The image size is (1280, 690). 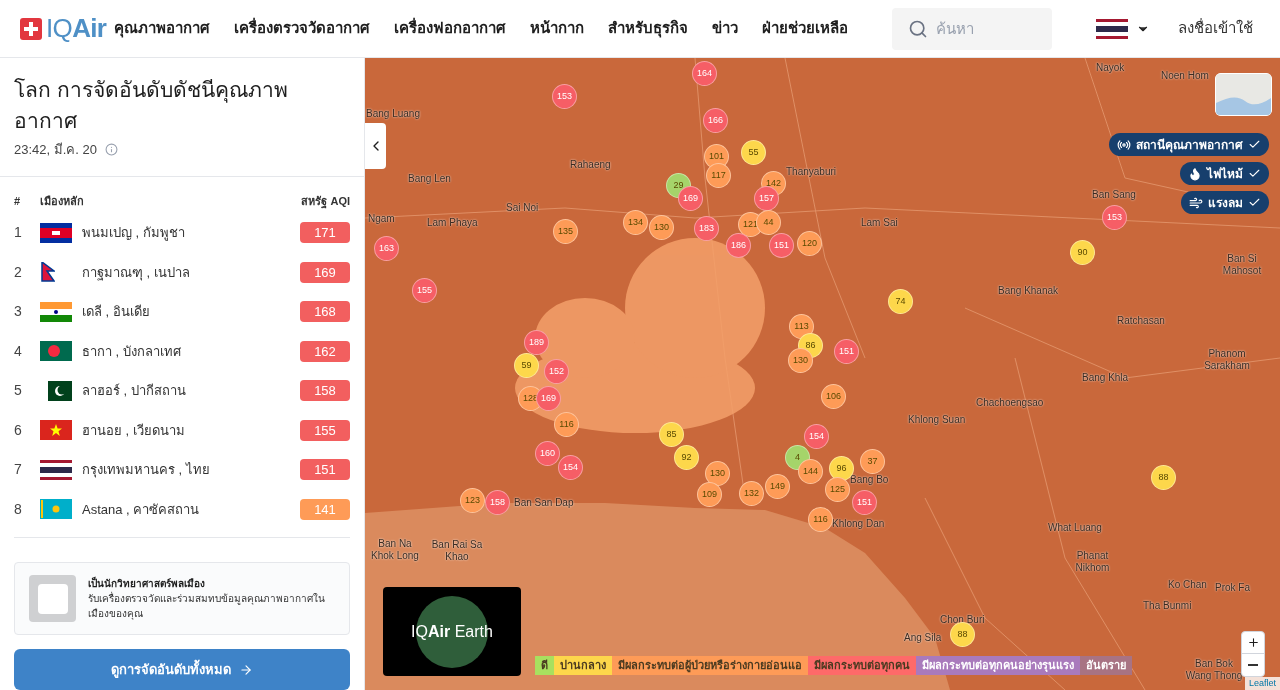 What do you see at coordinates (590, 165) in the screenshot?
I see `place-label: Rahaeng` at bounding box center [590, 165].